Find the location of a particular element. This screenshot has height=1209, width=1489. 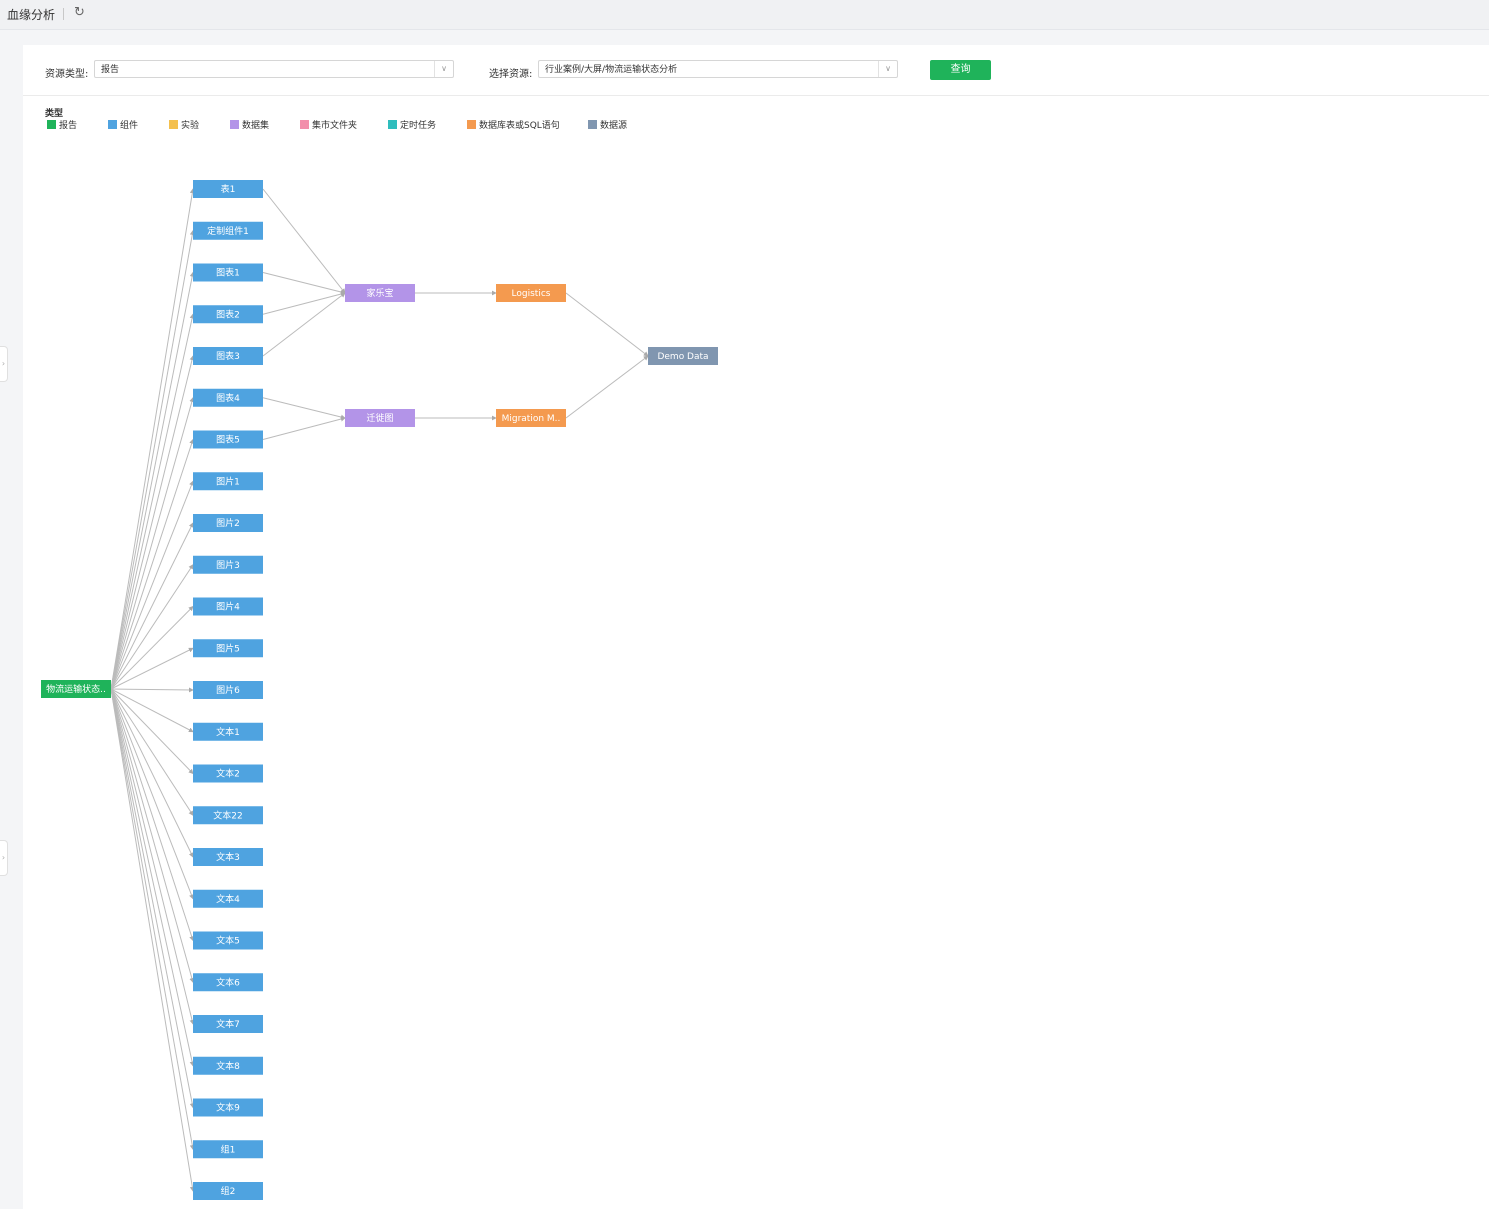

component-node: 文本22 is located at coordinates (228, 815).